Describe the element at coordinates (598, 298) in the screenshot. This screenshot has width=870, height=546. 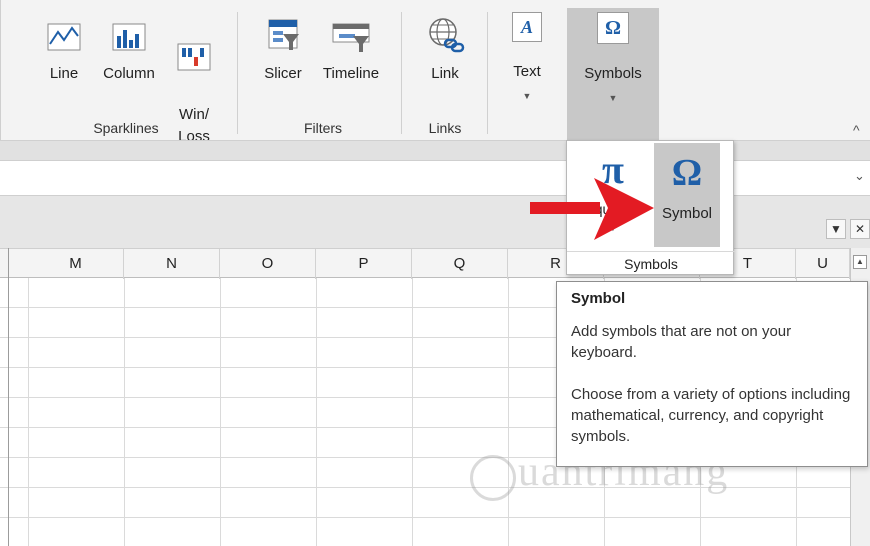
I see `tooltip-title: Symbol` at that location.